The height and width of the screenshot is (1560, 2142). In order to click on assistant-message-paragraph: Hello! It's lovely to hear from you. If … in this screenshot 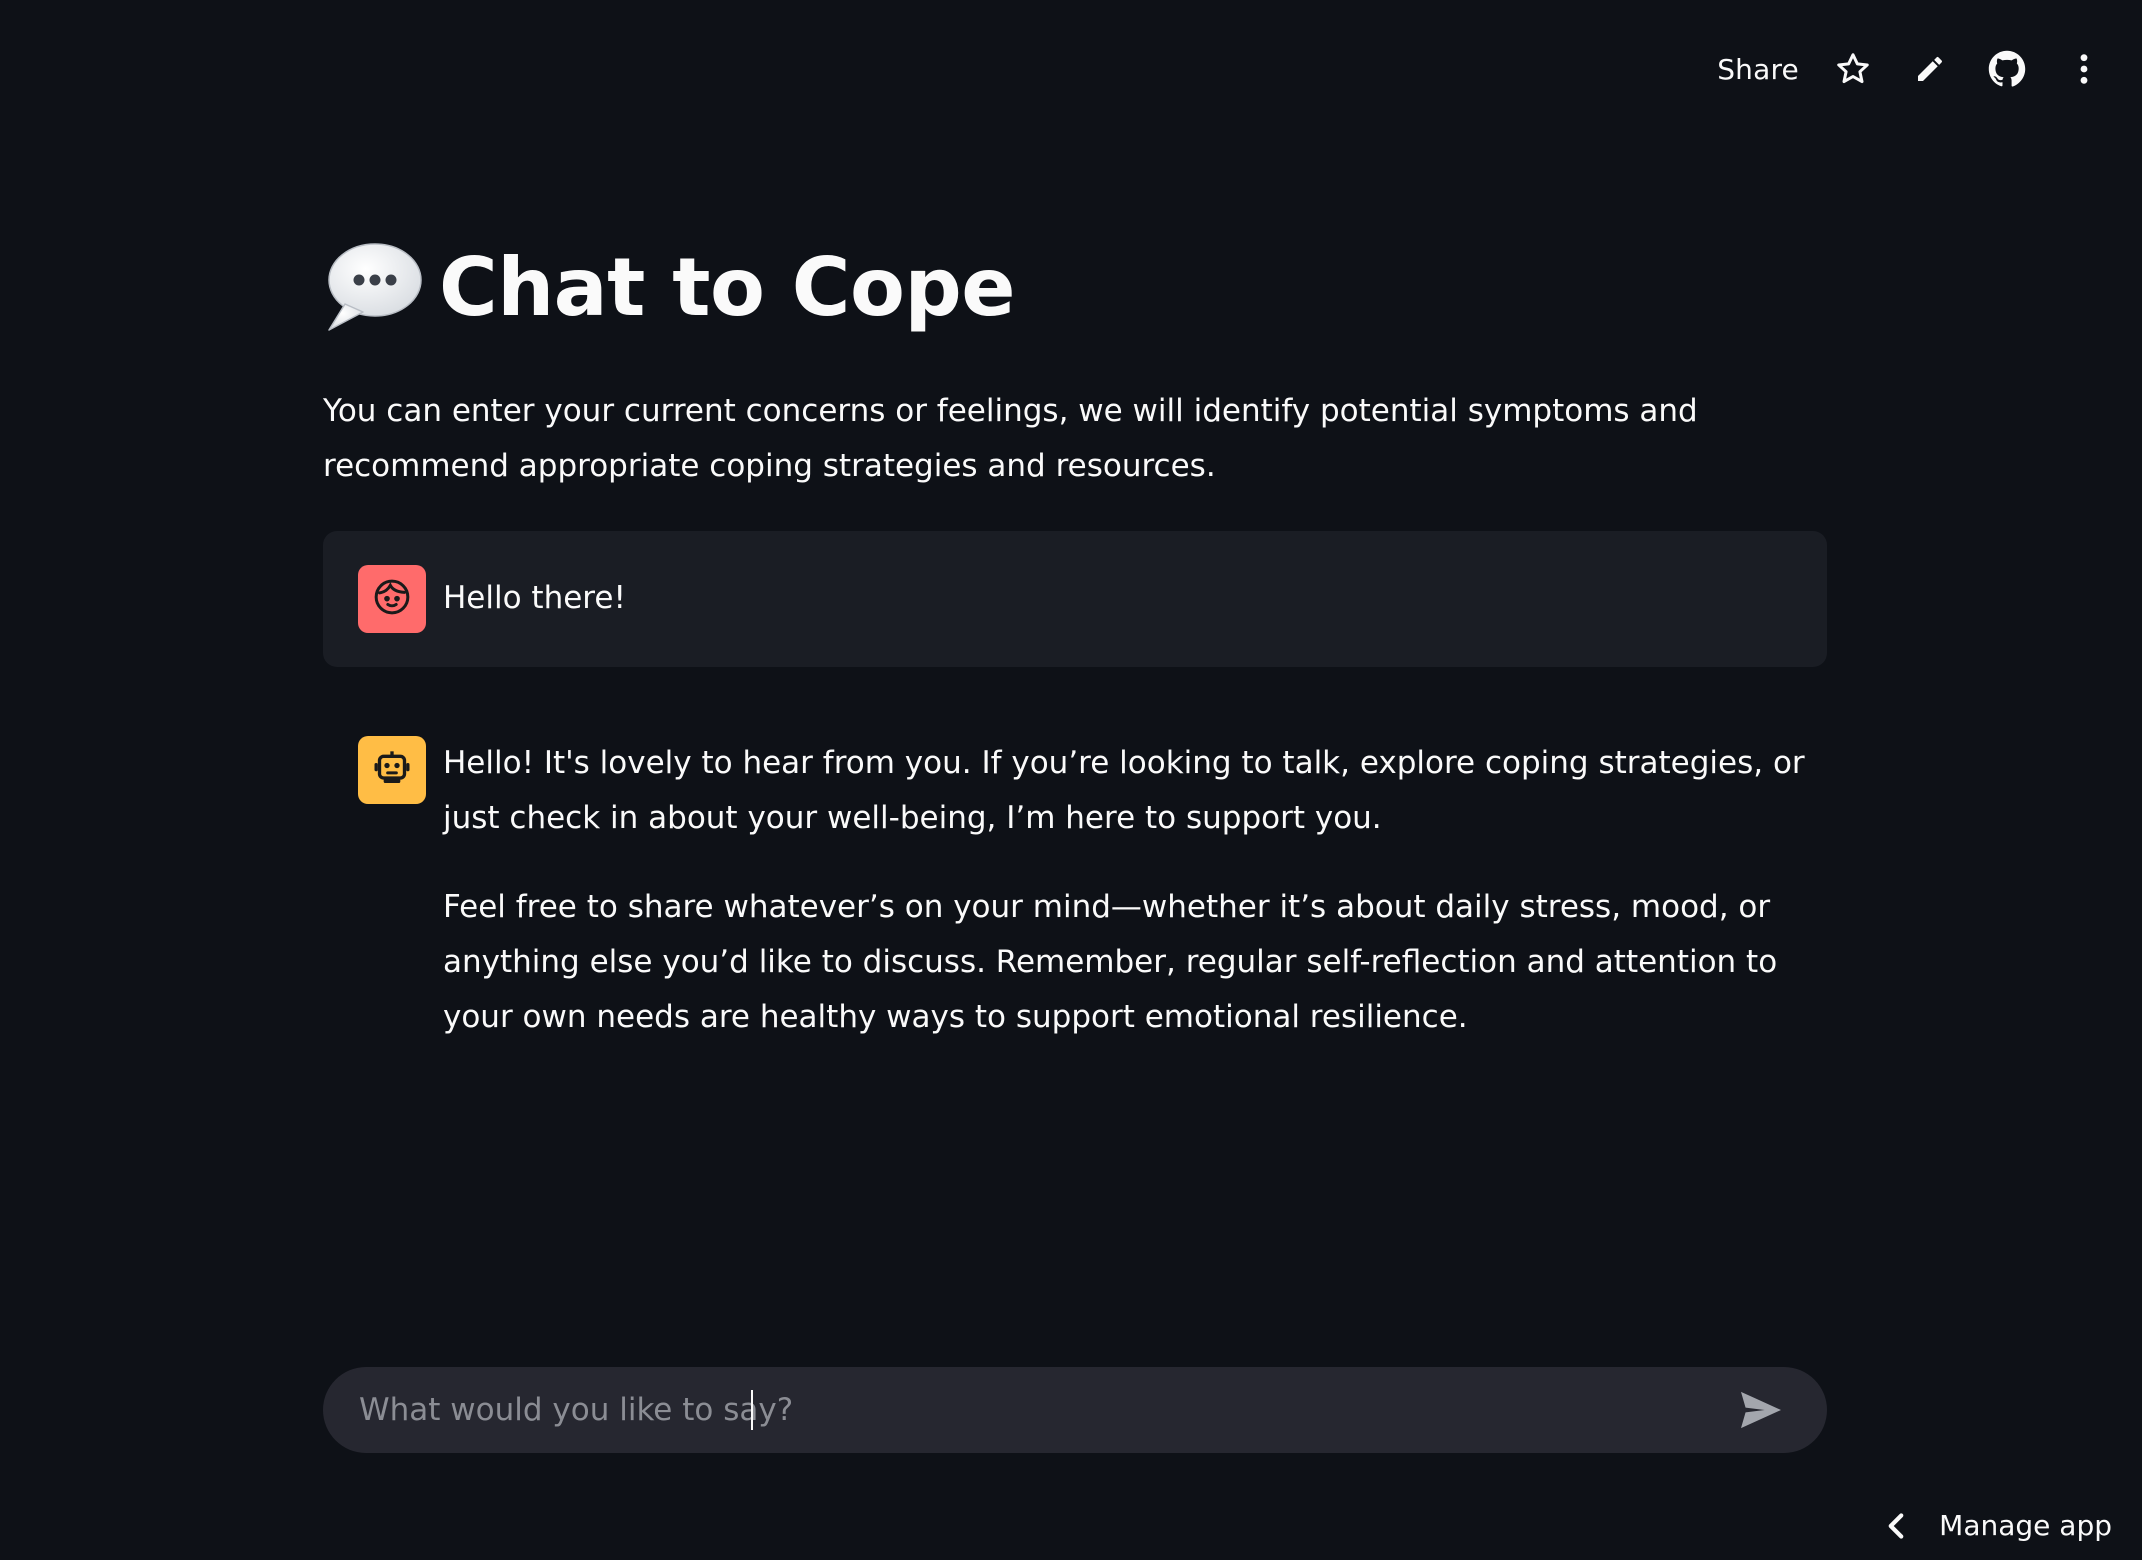, I will do `click(1124, 790)`.